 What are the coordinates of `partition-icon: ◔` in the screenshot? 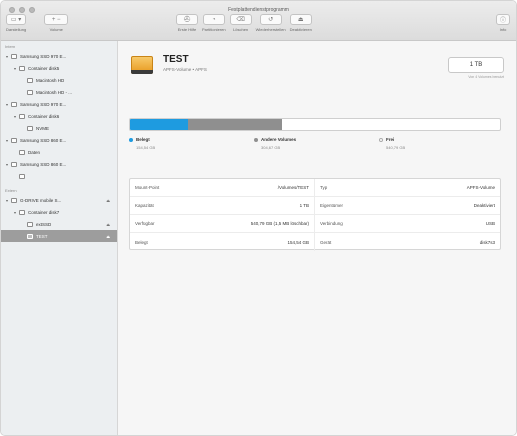 It's located at (213, 19).